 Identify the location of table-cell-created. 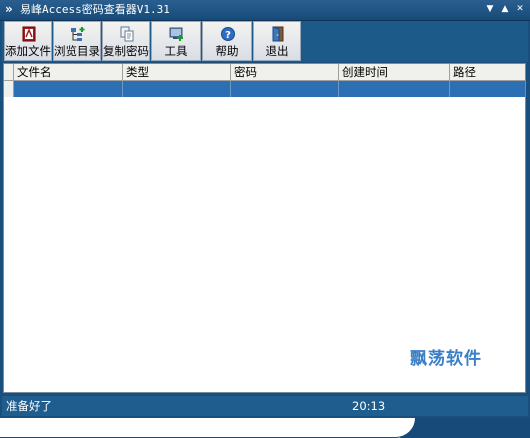
(394, 89).